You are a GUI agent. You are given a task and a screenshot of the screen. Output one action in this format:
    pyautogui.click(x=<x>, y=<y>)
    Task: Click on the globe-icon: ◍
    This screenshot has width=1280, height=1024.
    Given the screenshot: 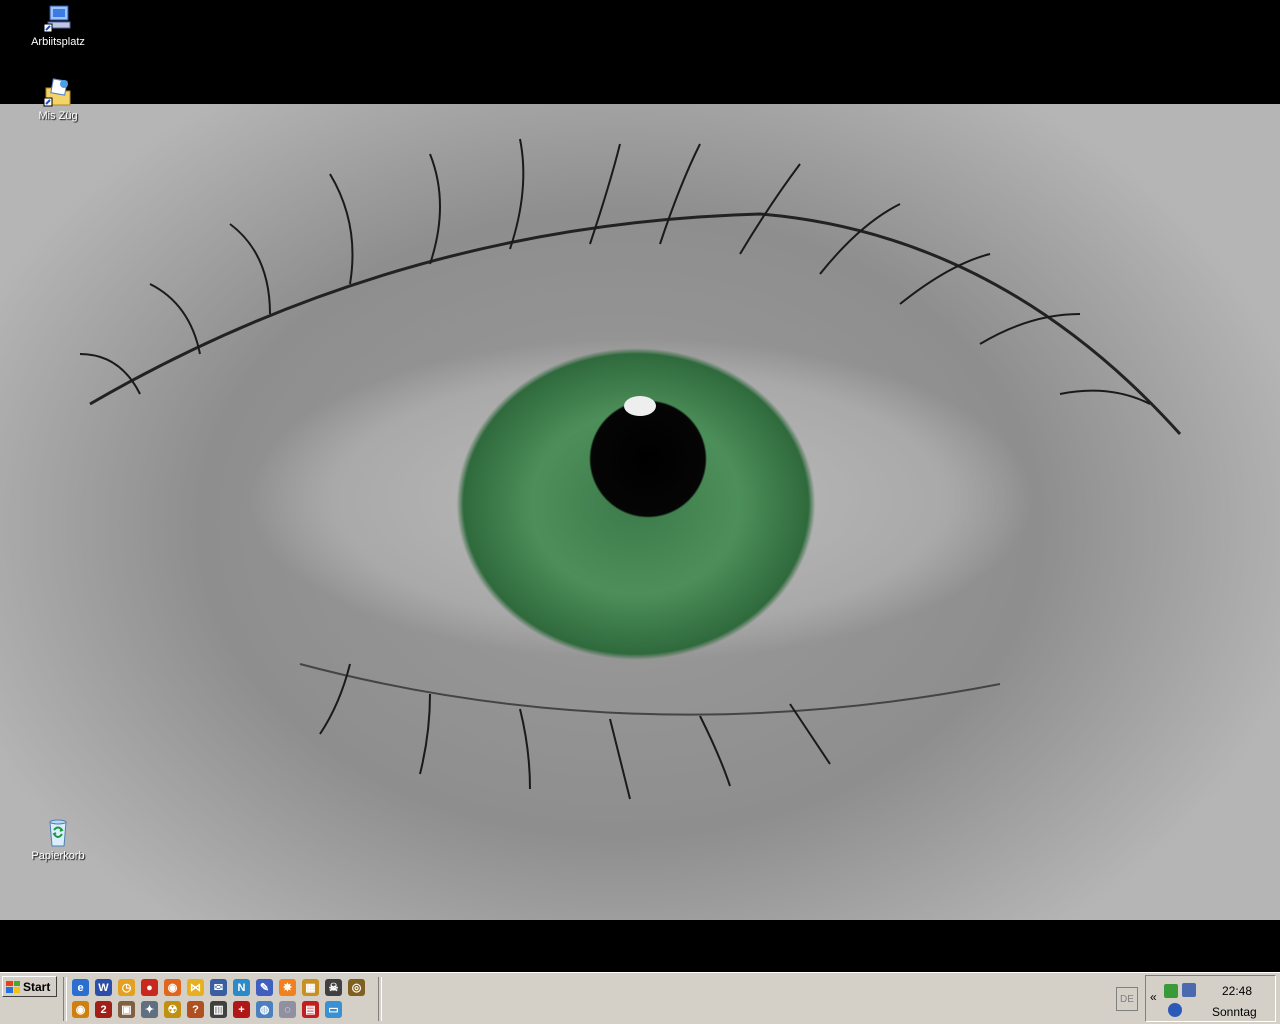 What is the action you would take?
    pyautogui.click(x=264, y=1009)
    